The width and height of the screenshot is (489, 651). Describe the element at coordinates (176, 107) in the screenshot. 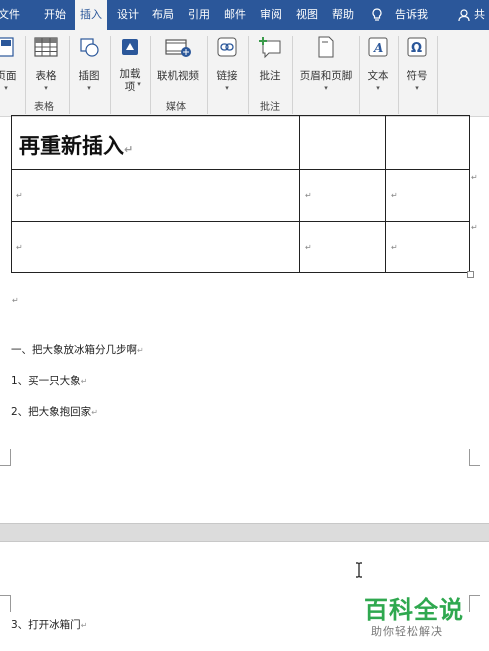

I see `group-label-media: 媒体` at that location.